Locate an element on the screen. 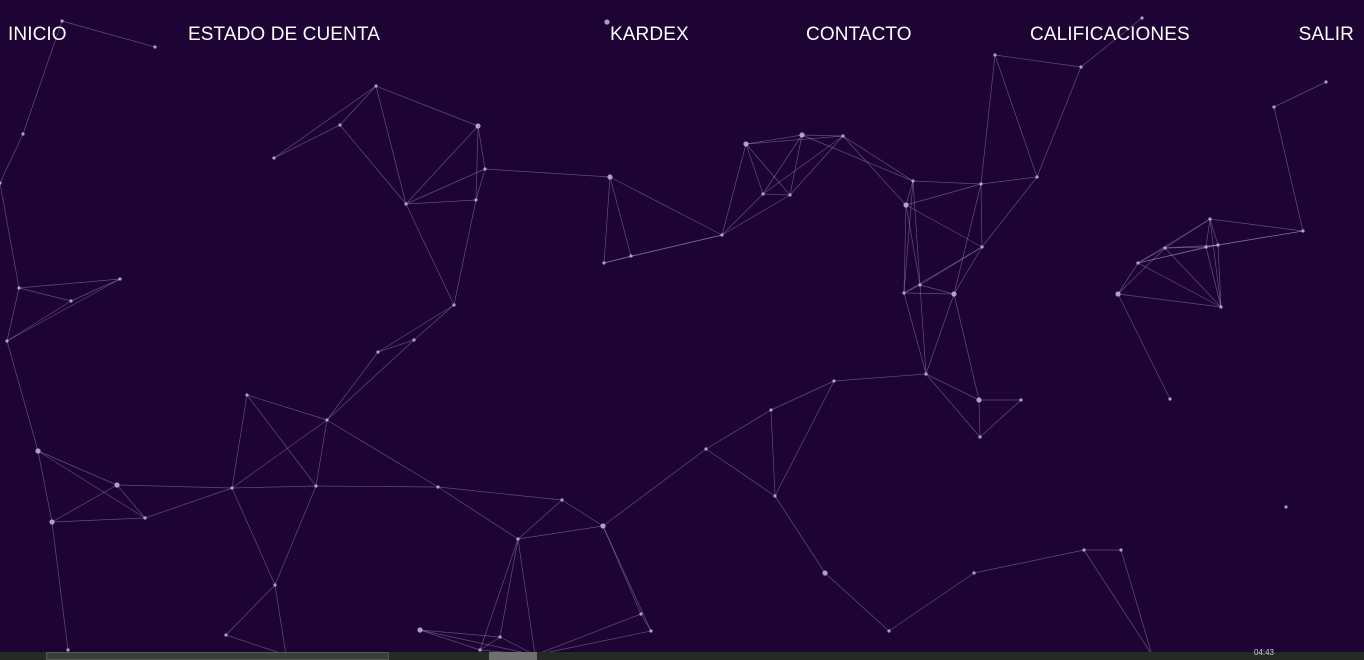  nav-inicio: INICIO is located at coordinates (37, 35).